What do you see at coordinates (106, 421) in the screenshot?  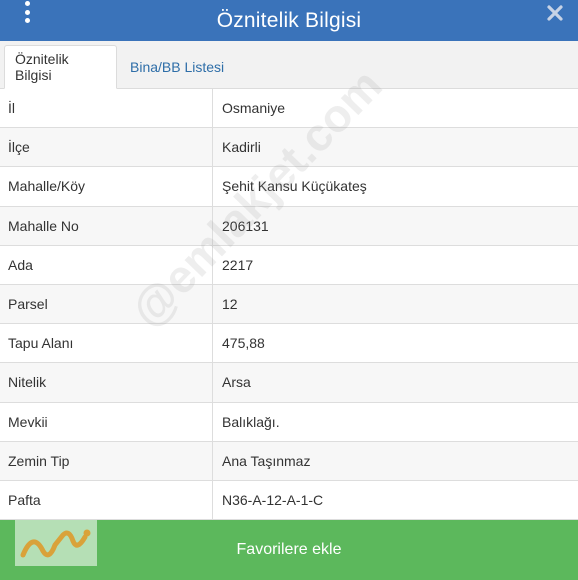 I see `row-key: Mevkii` at bounding box center [106, 421].